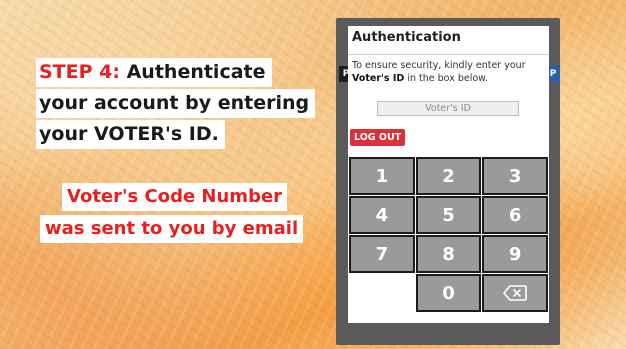 This screenshot has width=626, height=349. What do you see at coordinates (406, 37) in the screenshot?
I see `dialog-title: Authentication` at bounding box center [406, 37].